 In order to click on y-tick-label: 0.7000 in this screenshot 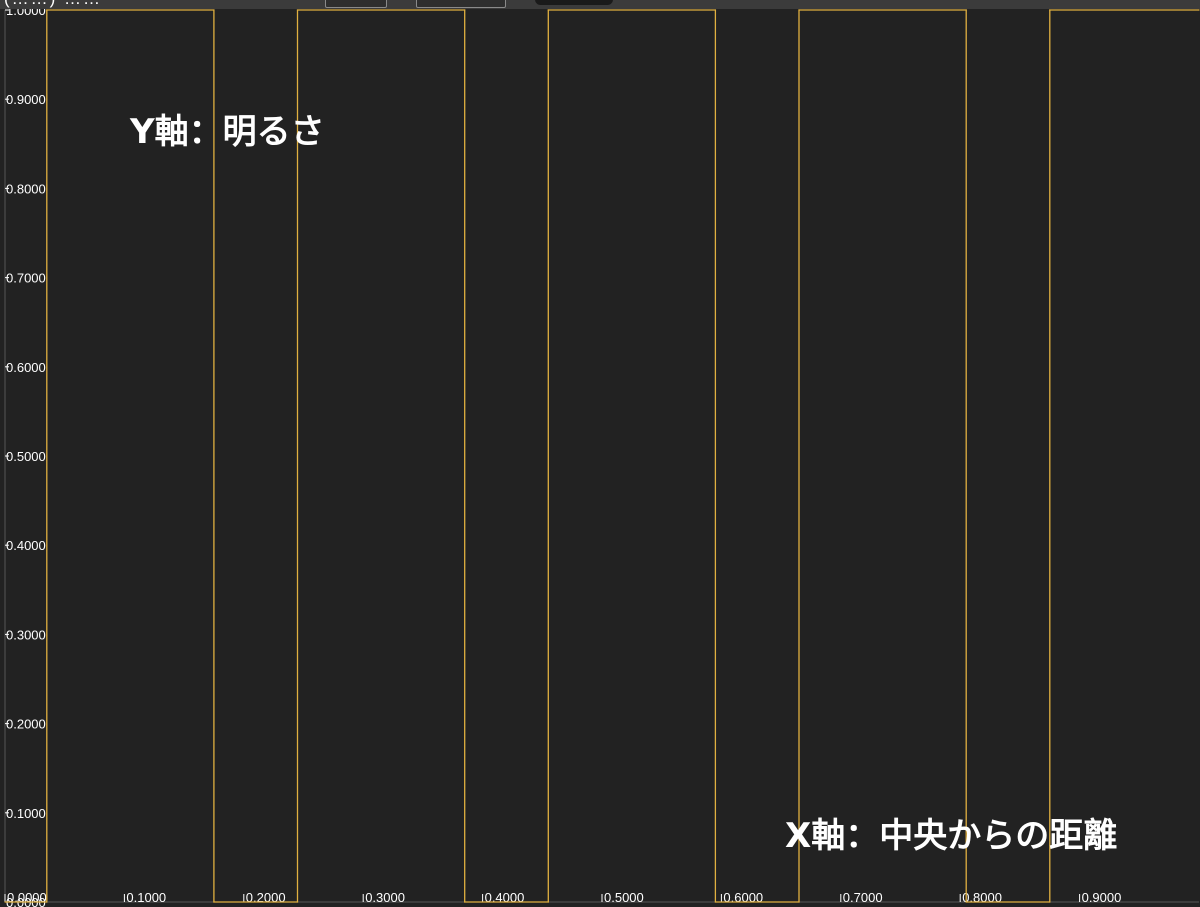, I will do `click(26, 278)`.